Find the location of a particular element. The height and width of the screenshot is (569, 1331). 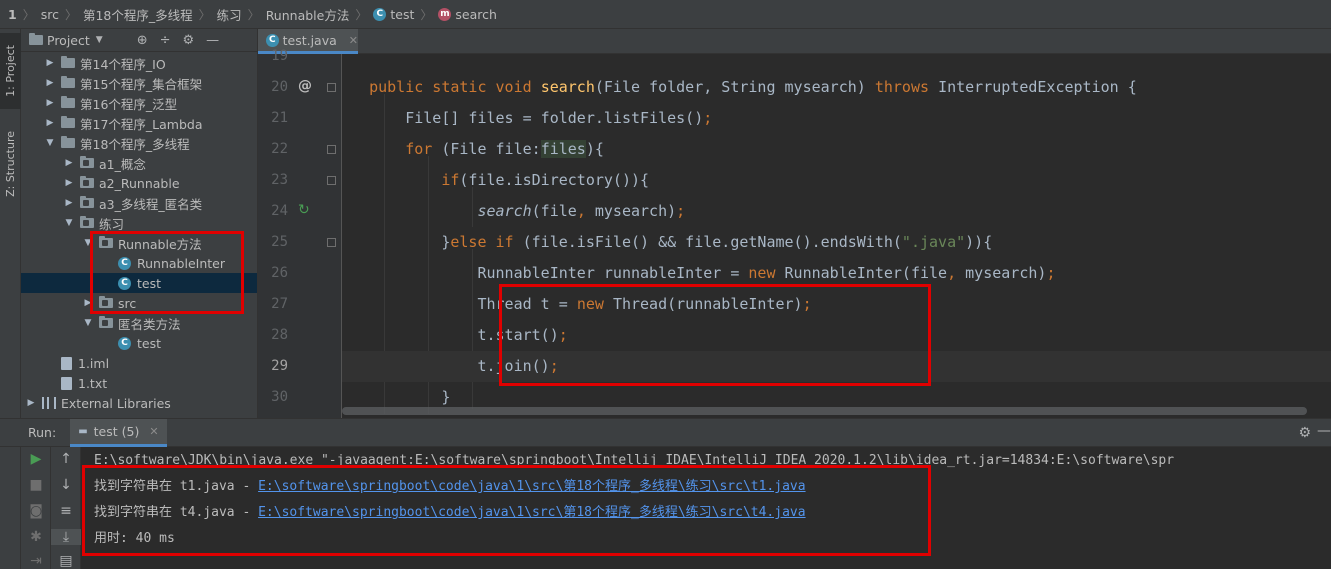

locate-icon: ⊕ is located at coordinates (142, 40).